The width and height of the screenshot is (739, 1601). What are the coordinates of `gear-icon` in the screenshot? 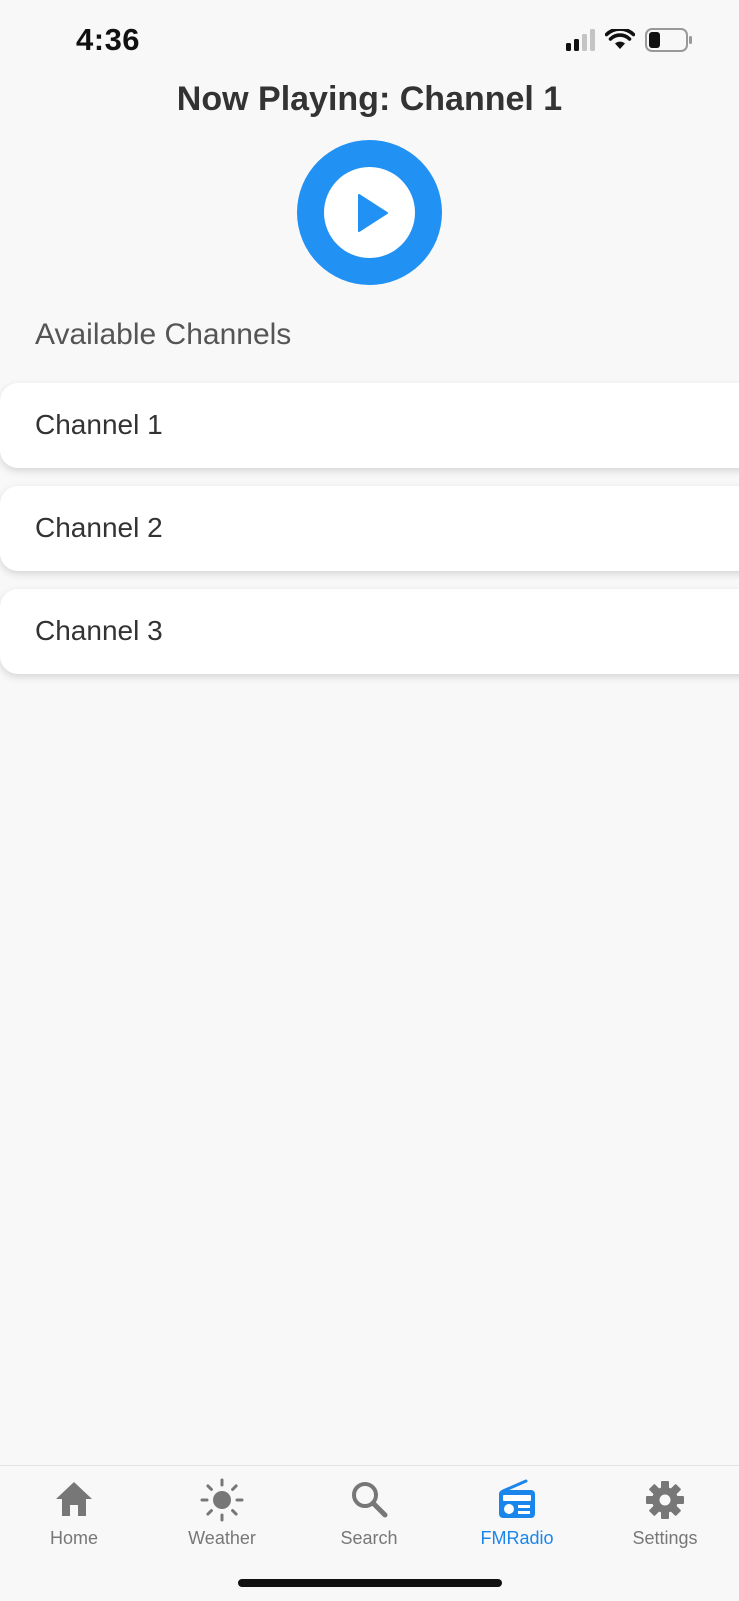 It's located at (665, 1500).